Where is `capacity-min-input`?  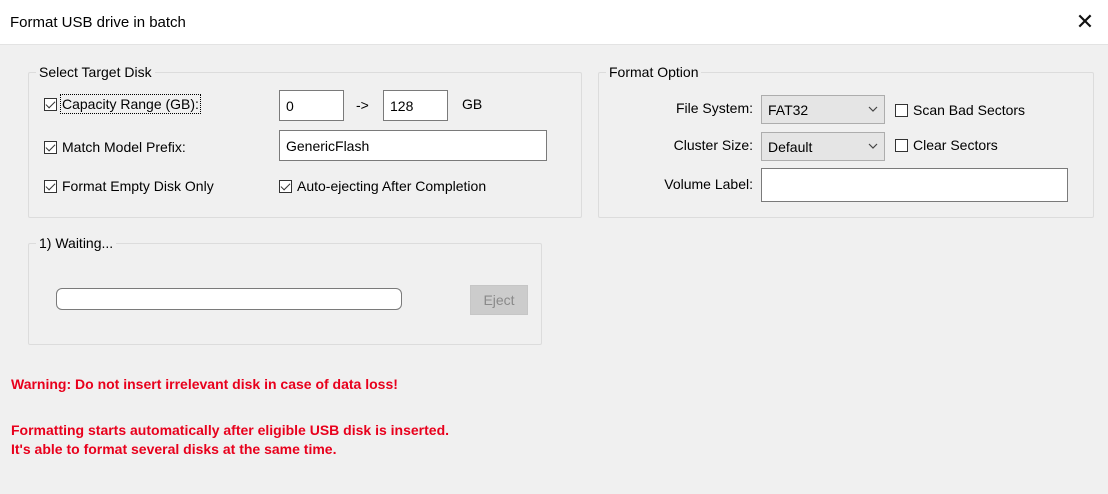 capacity-min-input is located at coordinates (311, 105).